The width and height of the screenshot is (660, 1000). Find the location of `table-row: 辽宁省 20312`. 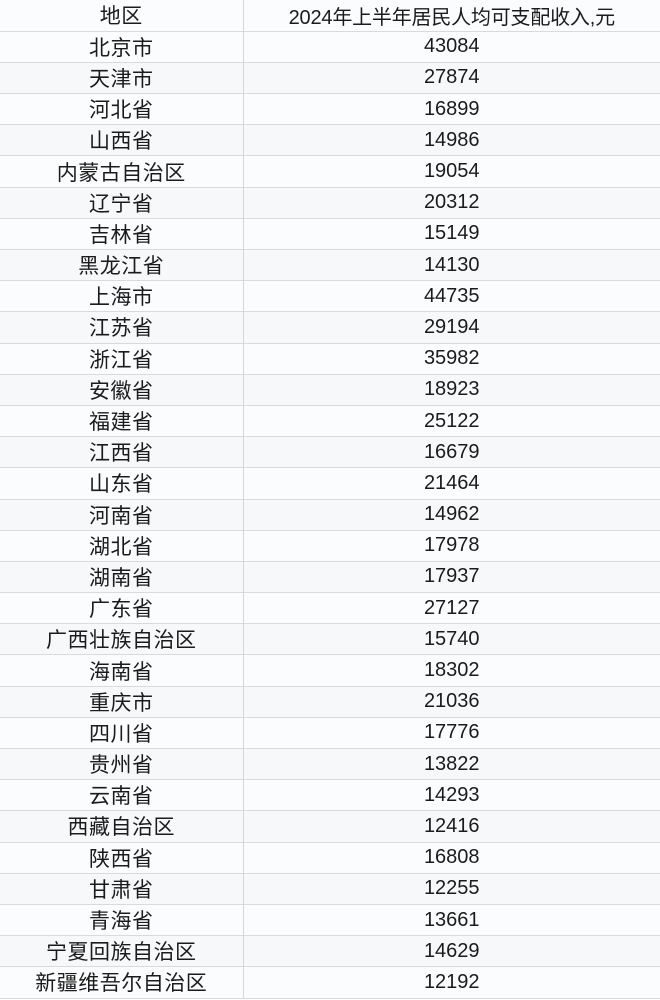

table-row: 辽宁省 20312 is located at coordinates (330, 203).